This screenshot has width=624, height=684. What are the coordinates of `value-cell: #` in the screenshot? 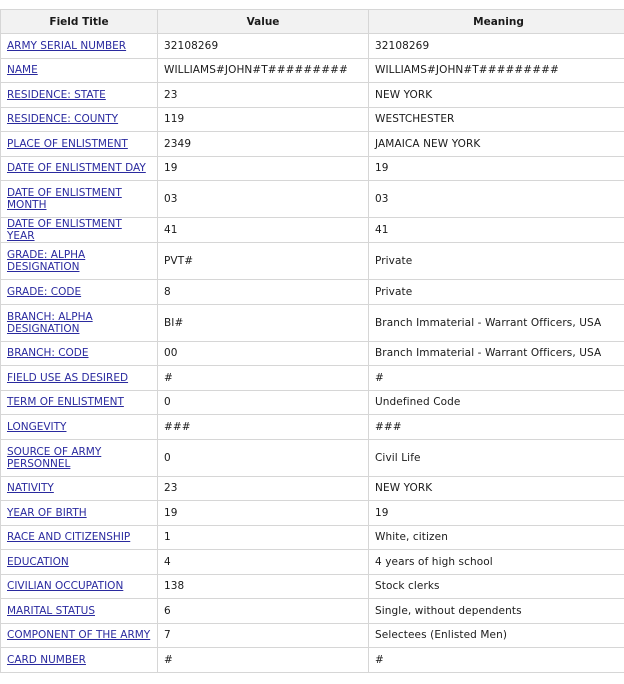 It's located at (263, 660).